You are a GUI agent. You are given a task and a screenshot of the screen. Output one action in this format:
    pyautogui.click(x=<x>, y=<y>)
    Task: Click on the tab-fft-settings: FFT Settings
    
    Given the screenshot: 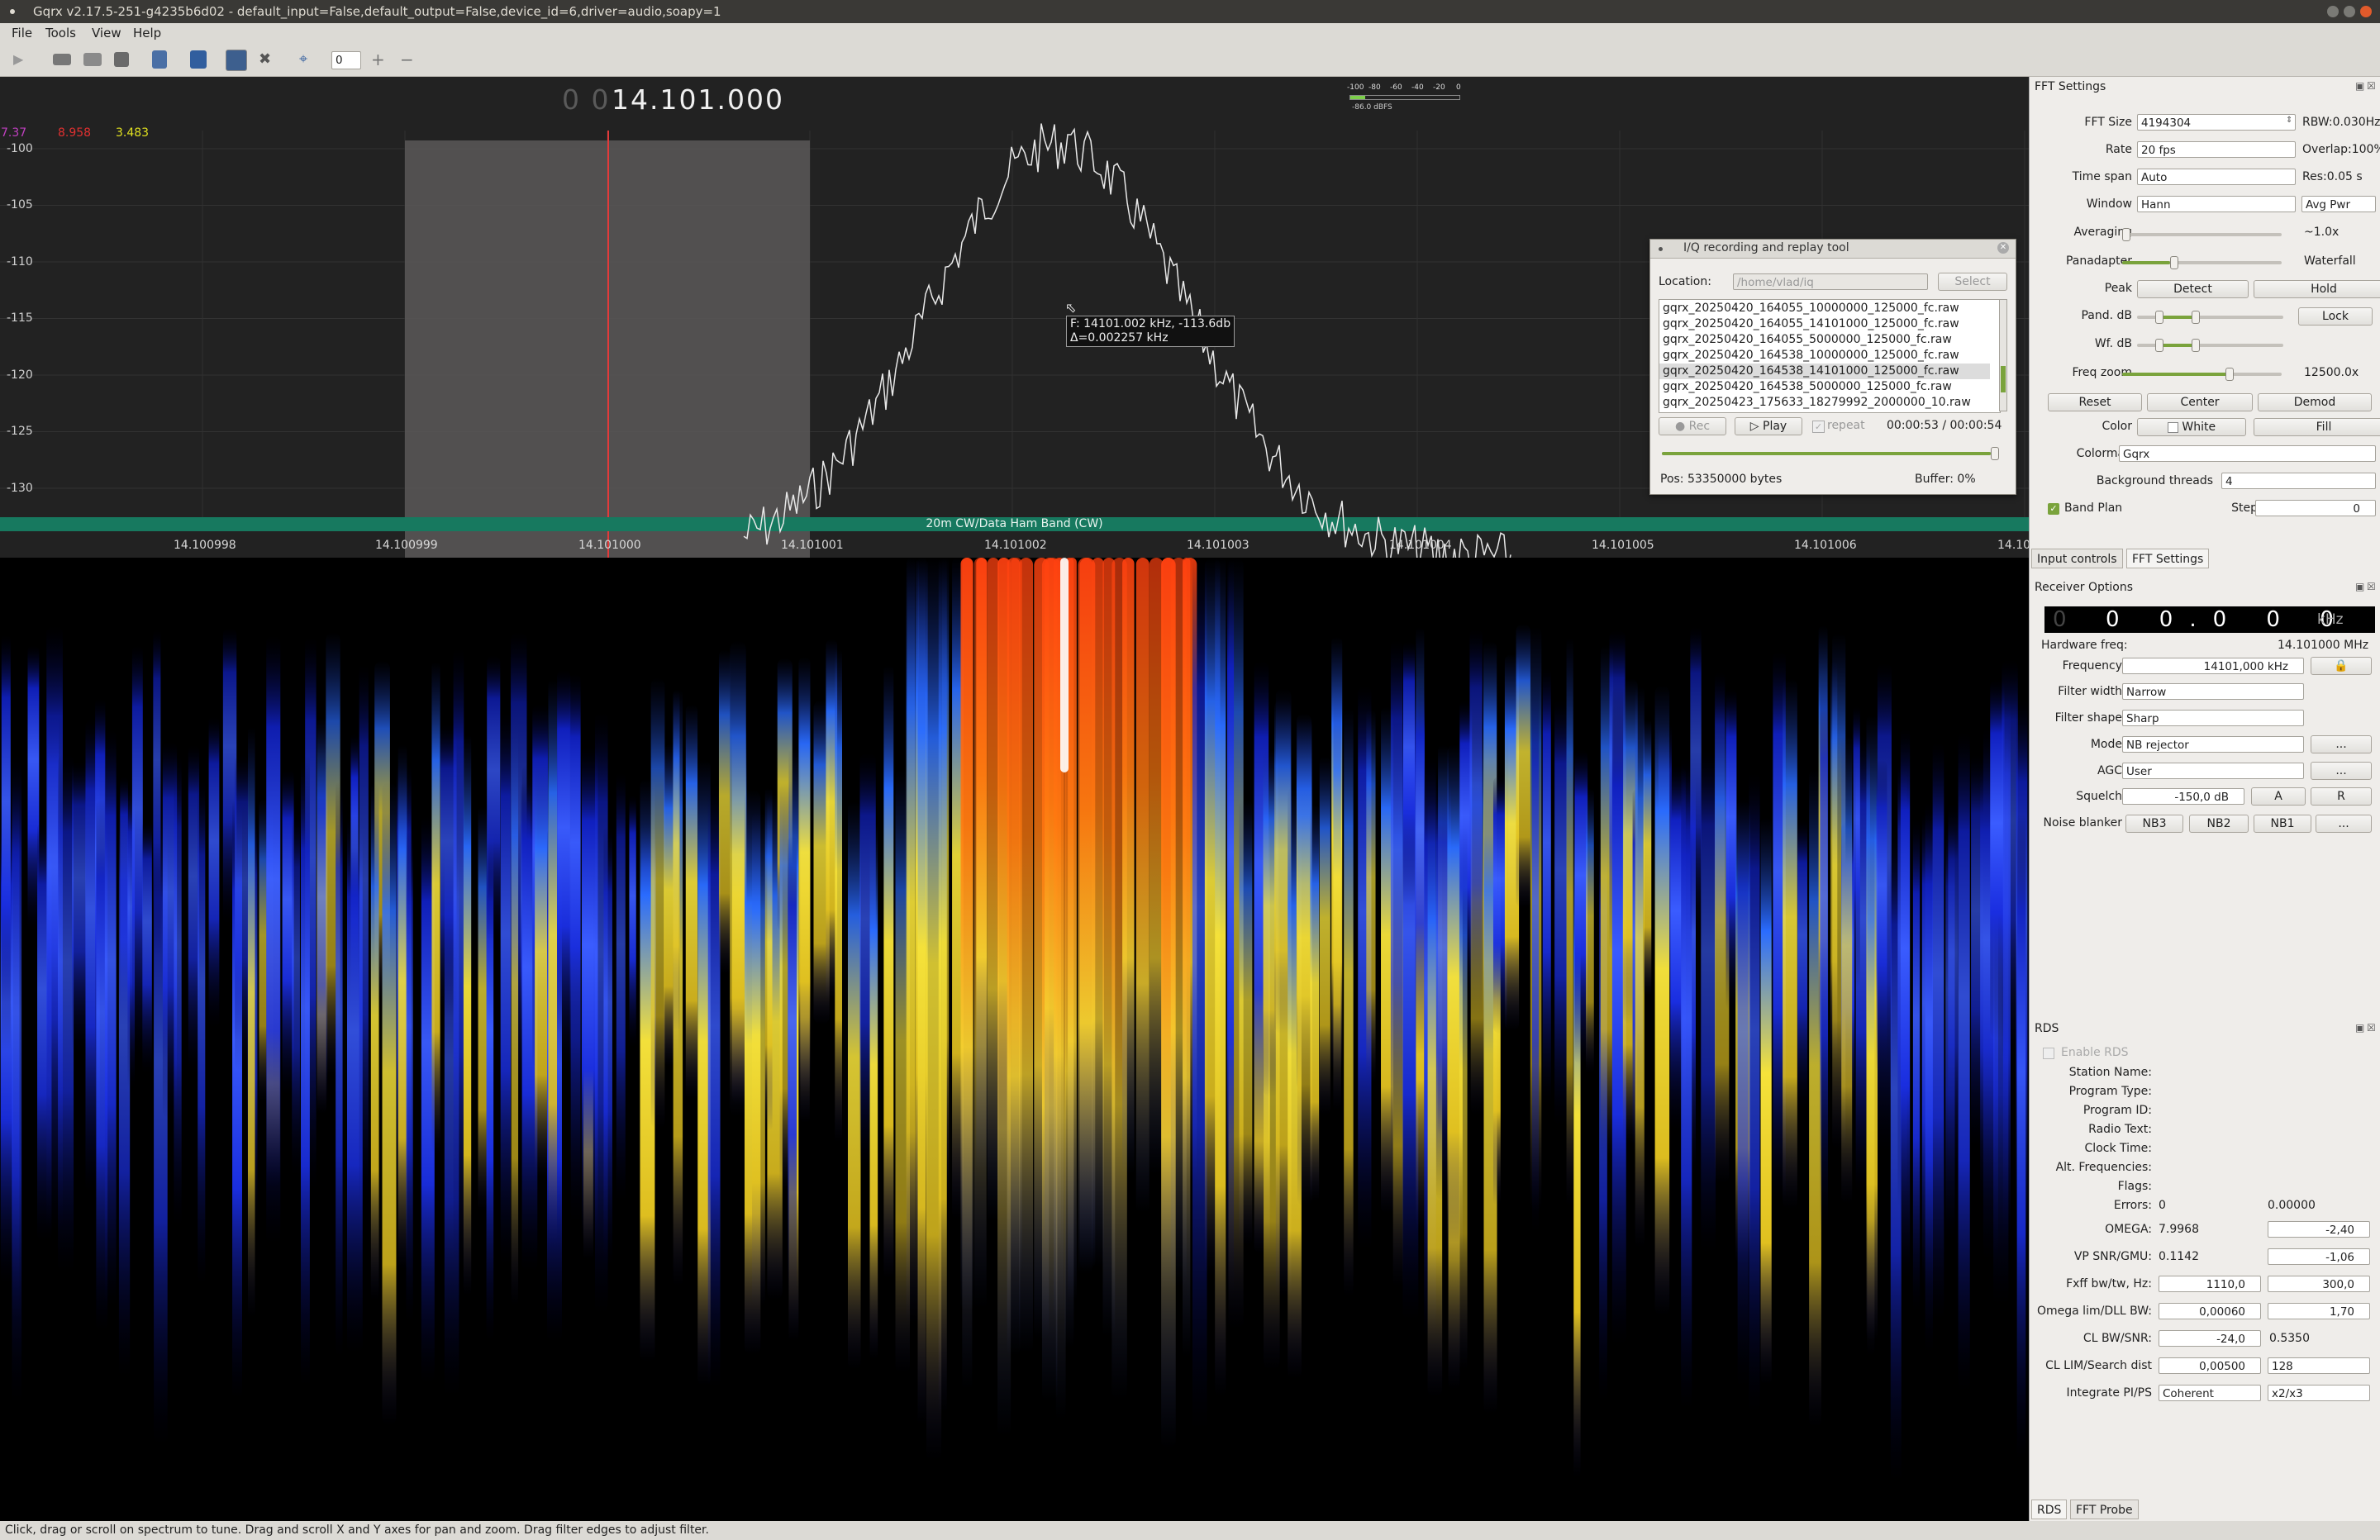 What is the action you would take?
    pyautogui.click(x=2168, y=558)
    